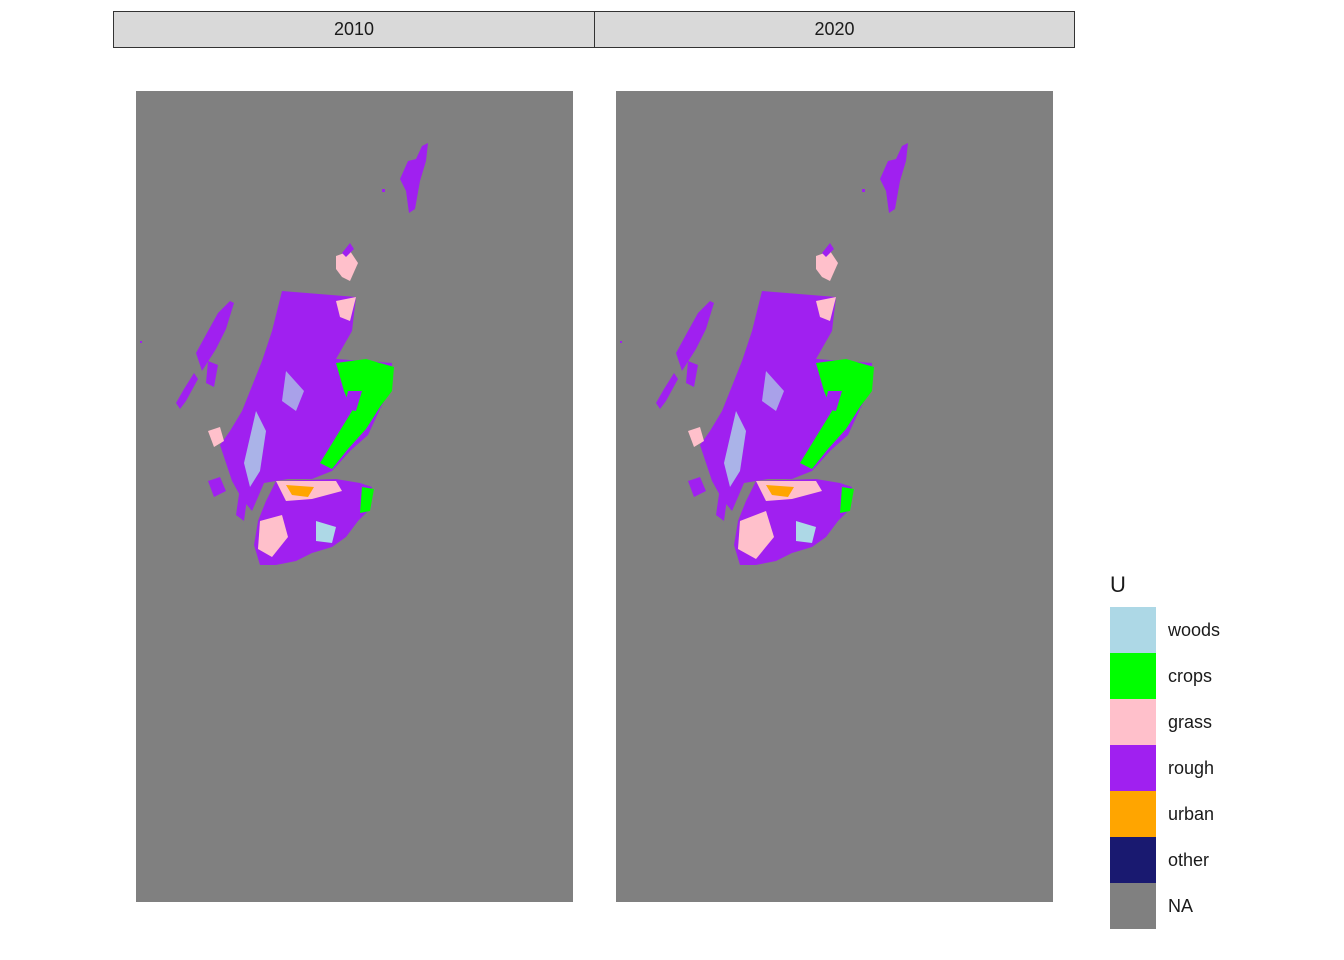  I want to click on facet-label-2010: 2010, so click(354, 29).